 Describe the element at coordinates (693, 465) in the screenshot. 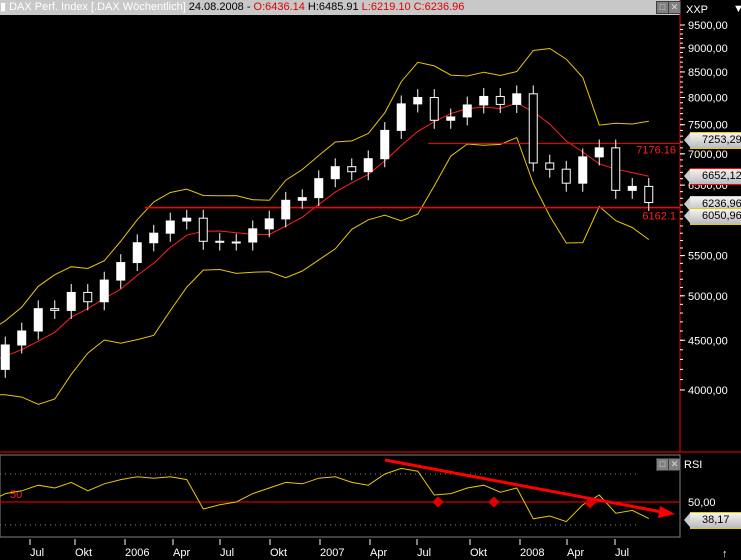

I see `rsi-label: RSI` at that location.